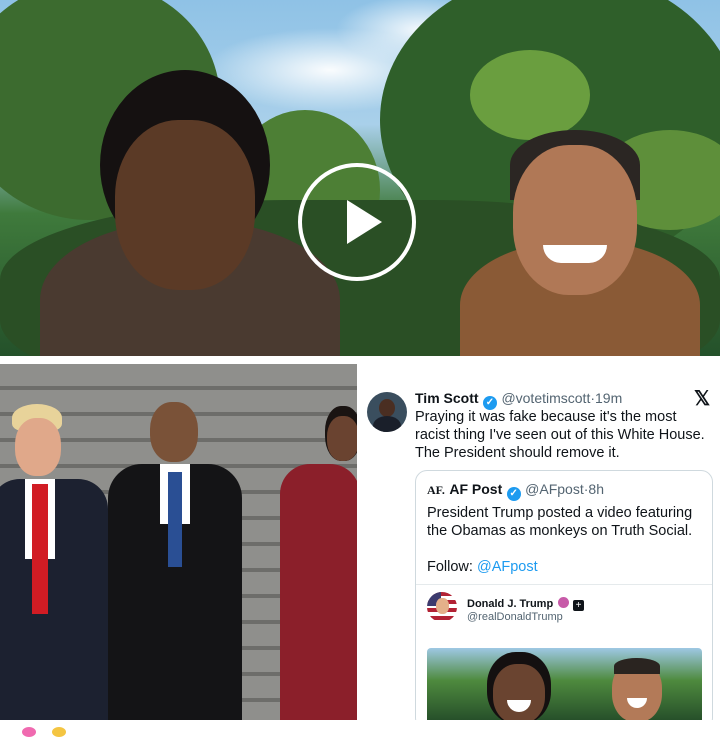 This screenshot has width=720, height=737. Describe the element at coordinates (507, 567) in the screenshot. I see `follow-link: @AFpost` at that location.